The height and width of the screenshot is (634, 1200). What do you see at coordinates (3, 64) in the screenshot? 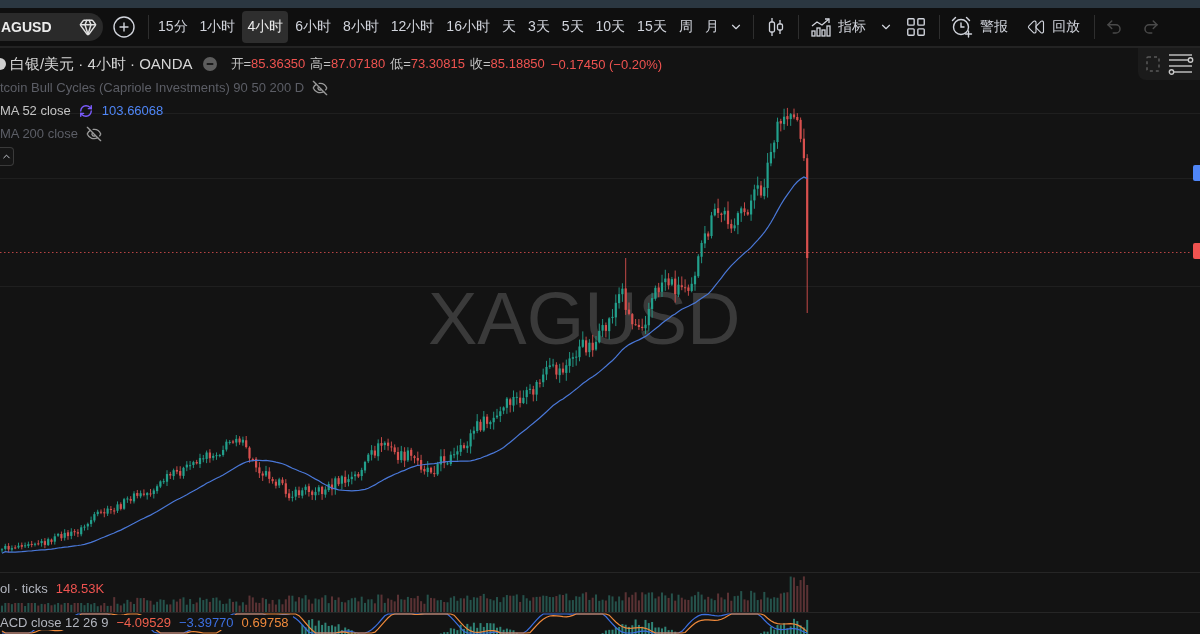
I see `symbol-logo-icon` at bounding box center [3, 64].